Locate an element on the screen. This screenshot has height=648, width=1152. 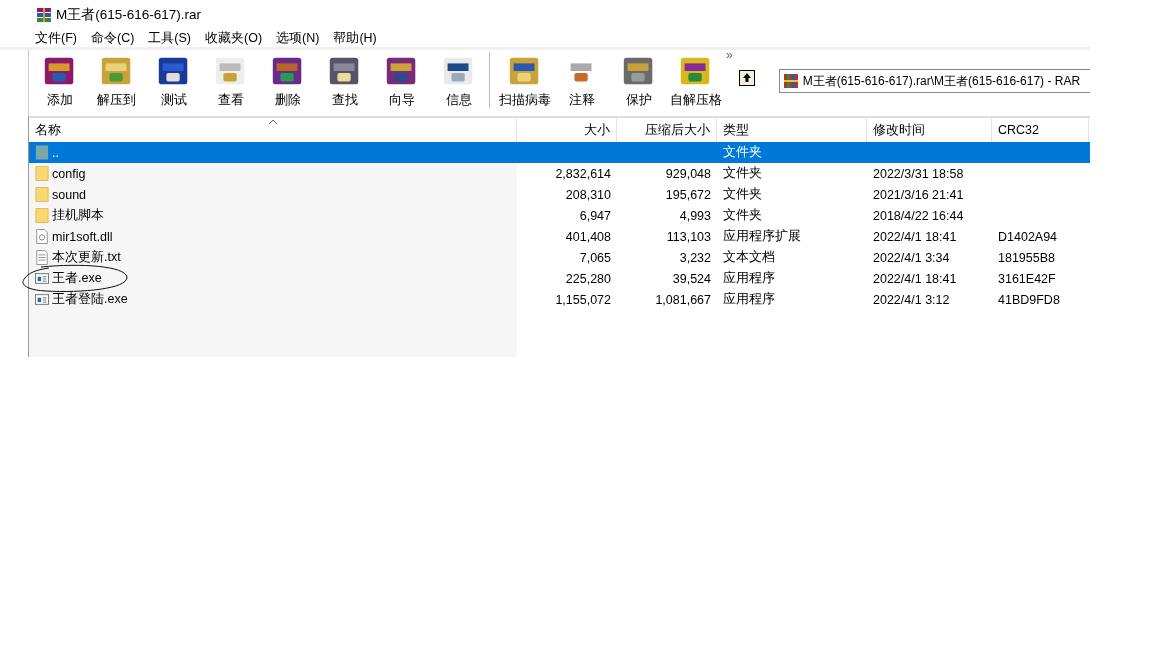
toolbar-button: 添加 is located at coordinates (59, 81).